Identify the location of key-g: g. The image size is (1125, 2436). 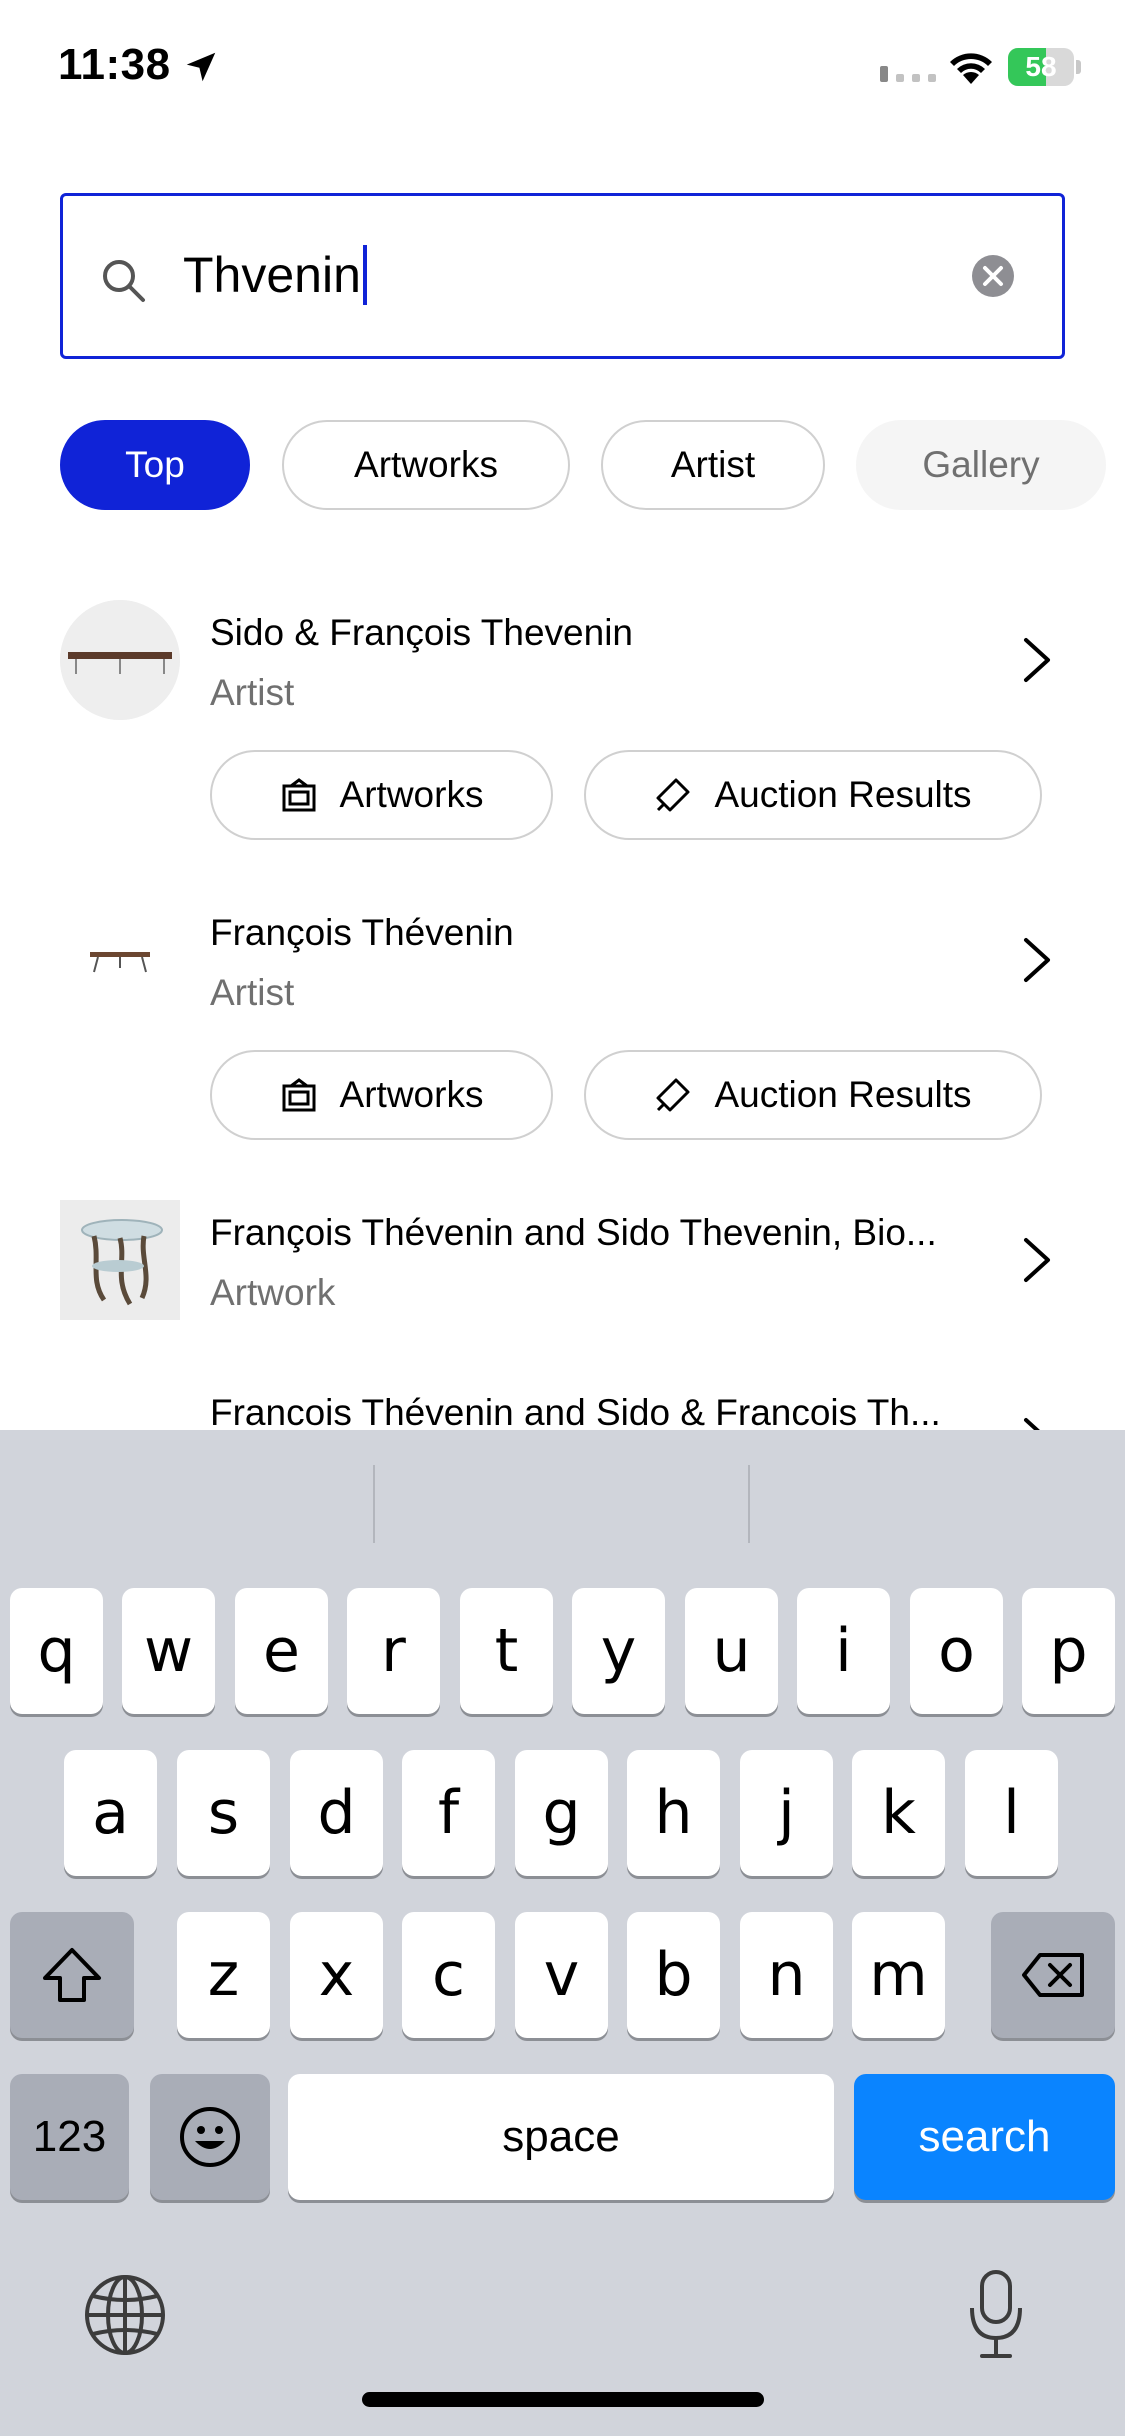
(561, 1813).